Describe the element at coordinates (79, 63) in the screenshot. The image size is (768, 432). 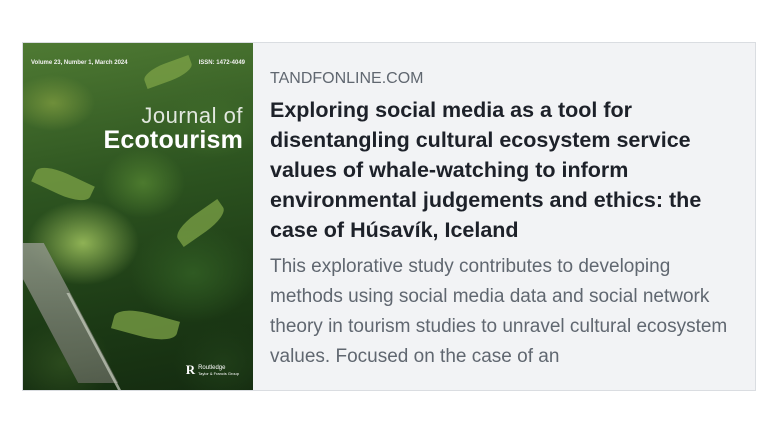
I see `cover-issue: Volume 23, Number 1, March 2024` at that location.